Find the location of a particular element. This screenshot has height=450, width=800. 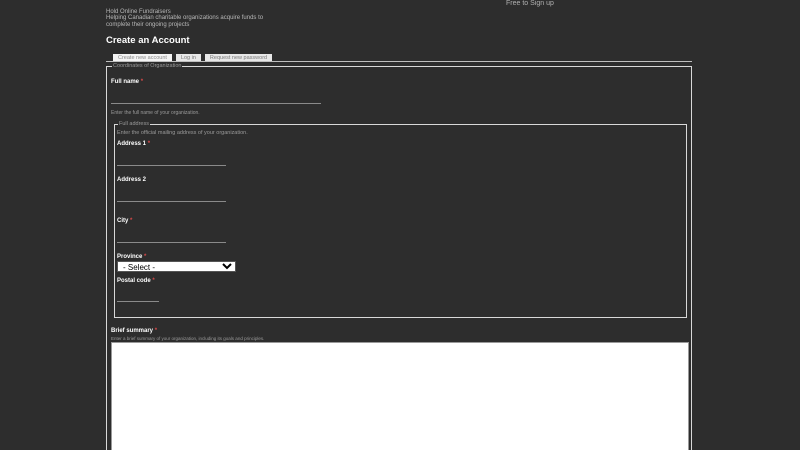

address2-label-text: Address 2 is located at coordinates (132, 180).